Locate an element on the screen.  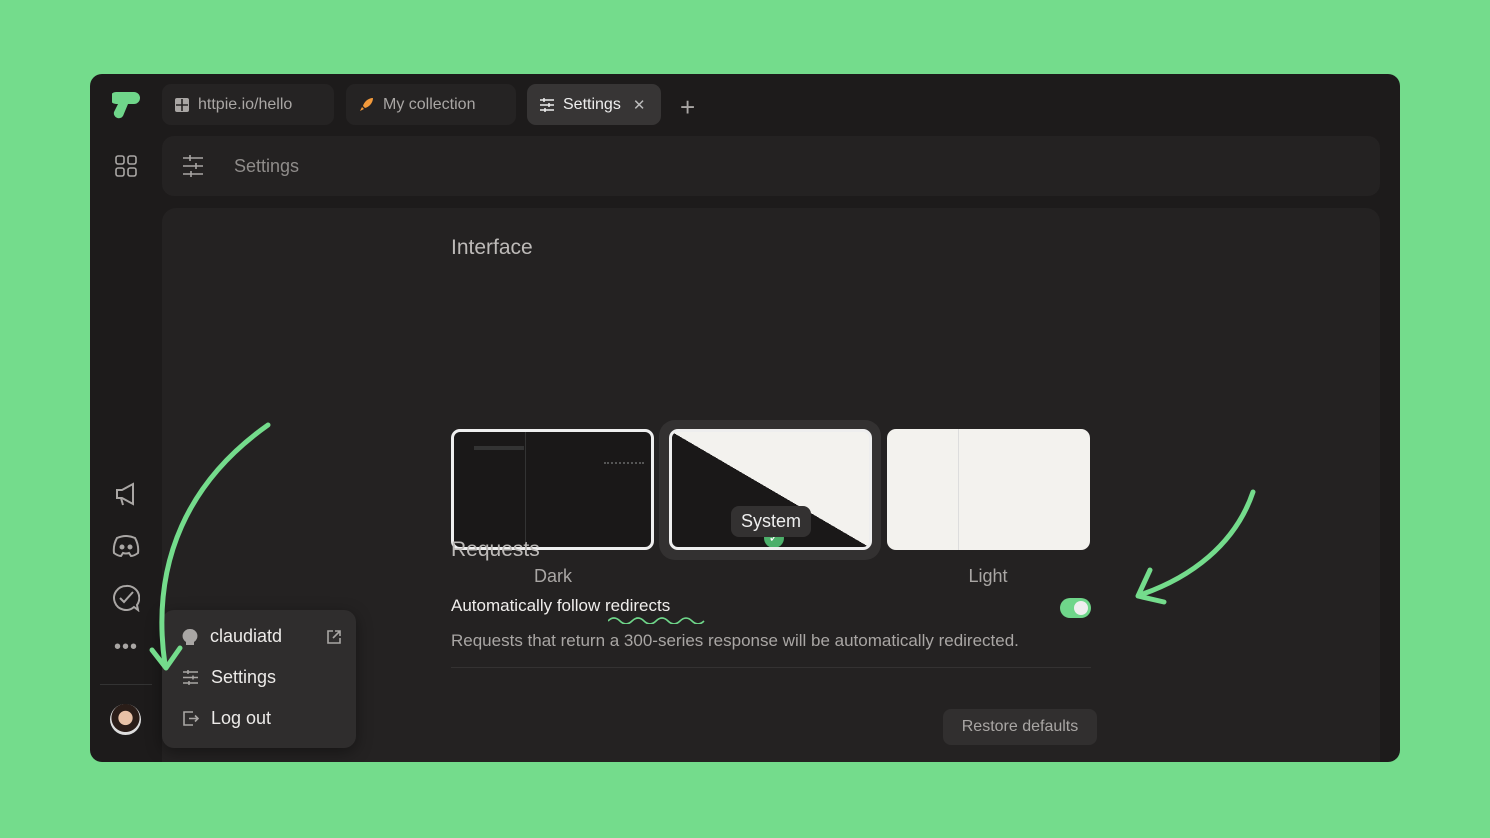
tab-label: My collection is located at coordinates (429, 104).